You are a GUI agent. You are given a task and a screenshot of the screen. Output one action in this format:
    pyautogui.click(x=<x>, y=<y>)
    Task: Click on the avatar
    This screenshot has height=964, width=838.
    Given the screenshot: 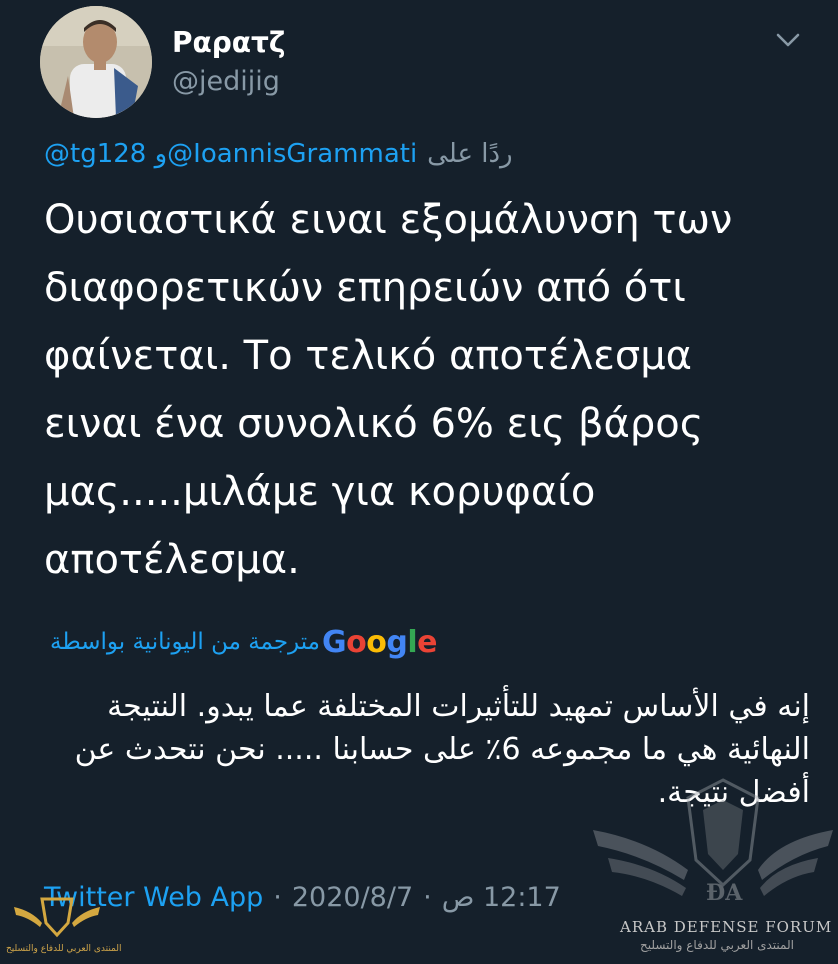 What is the action you would take?
    pyautogui.click(x=96, y=62)
    